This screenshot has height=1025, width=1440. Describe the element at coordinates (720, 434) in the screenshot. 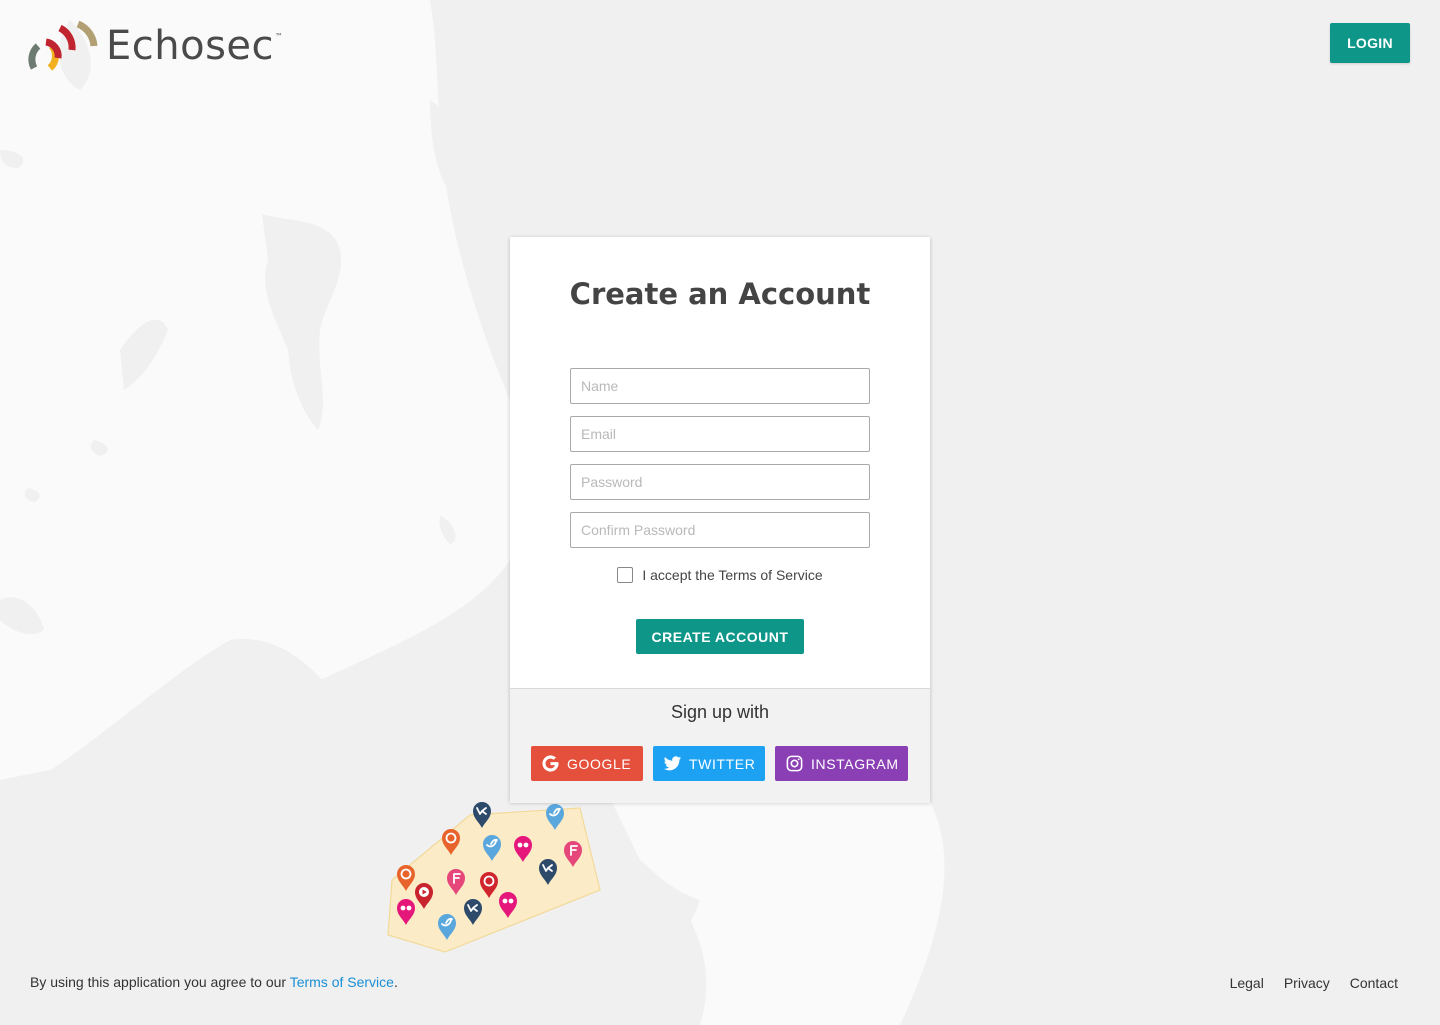

I see `email-input` at that location.